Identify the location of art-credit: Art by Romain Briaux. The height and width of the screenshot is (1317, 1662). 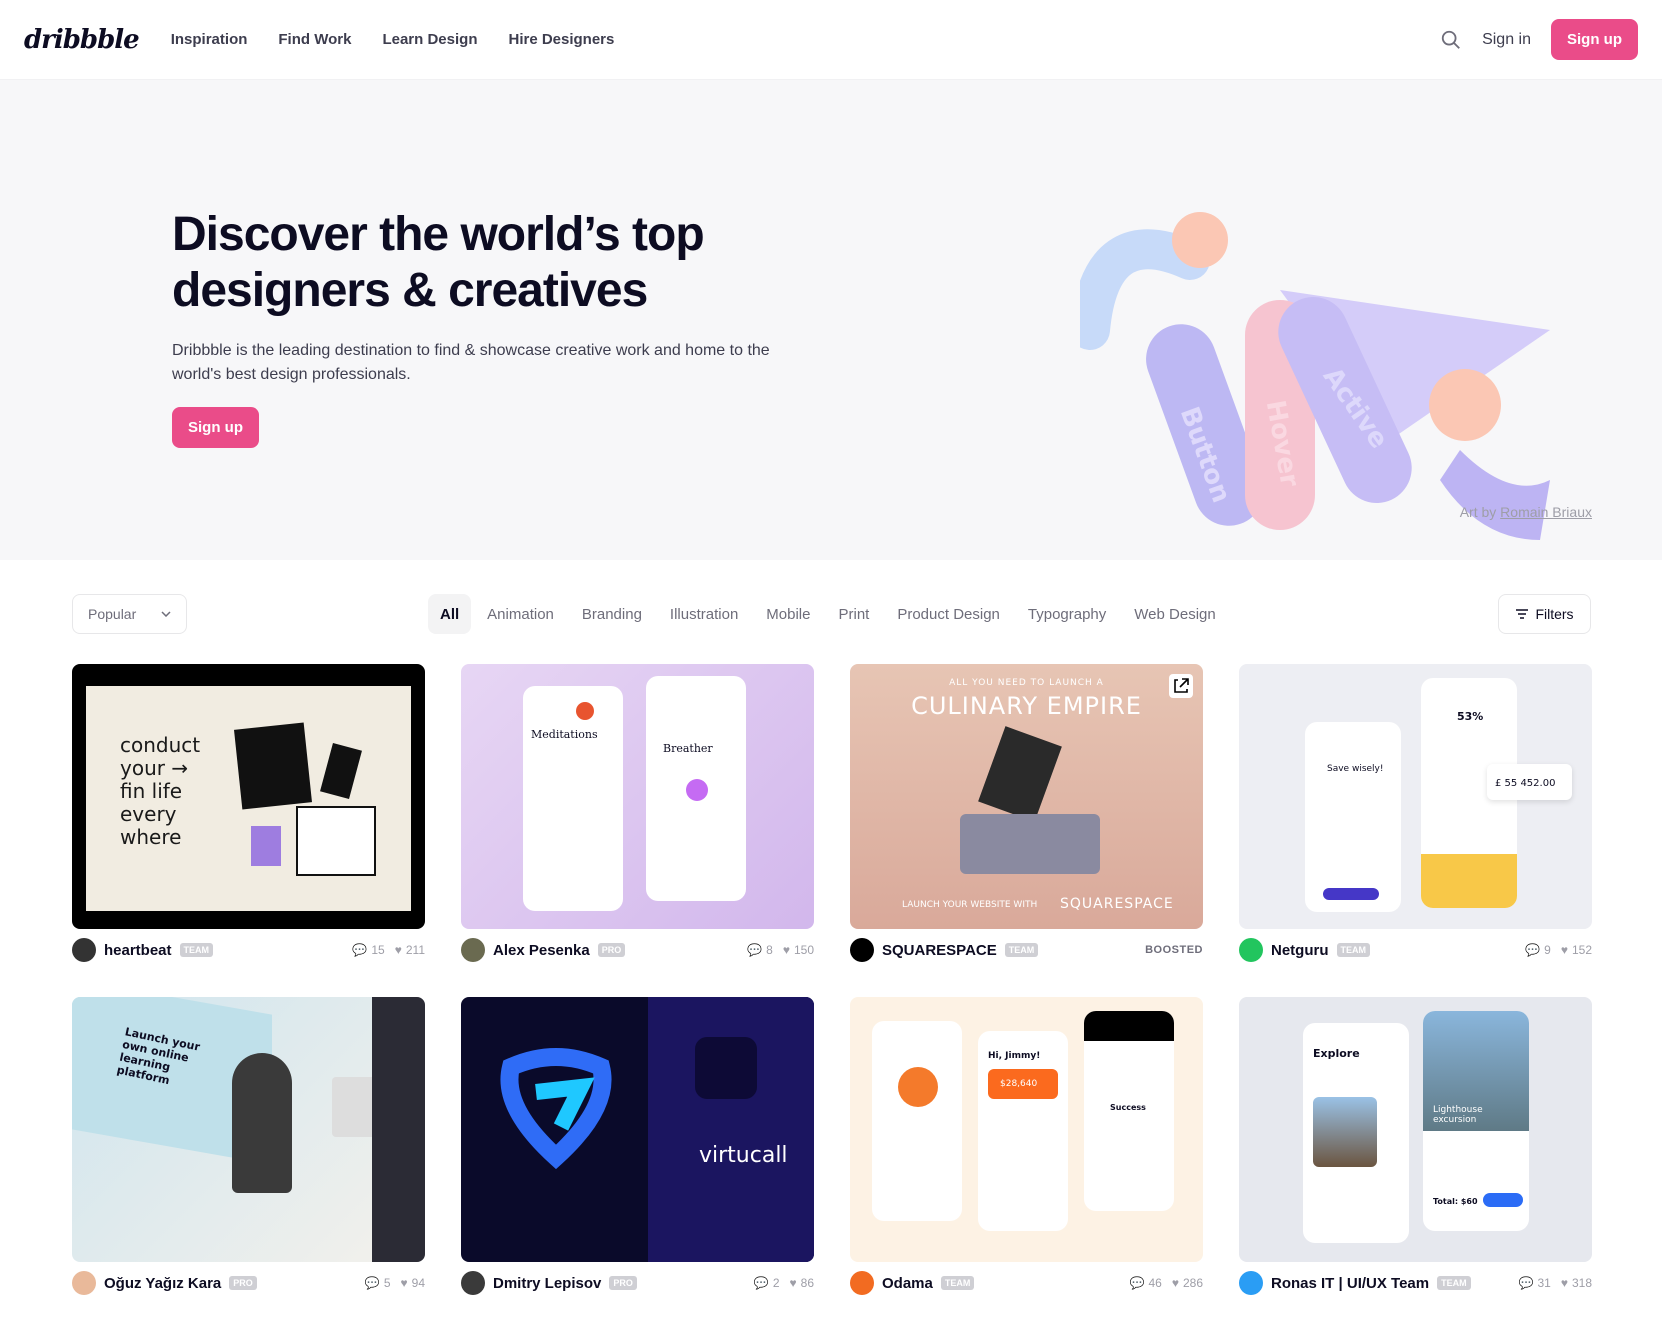
(1526, 512).